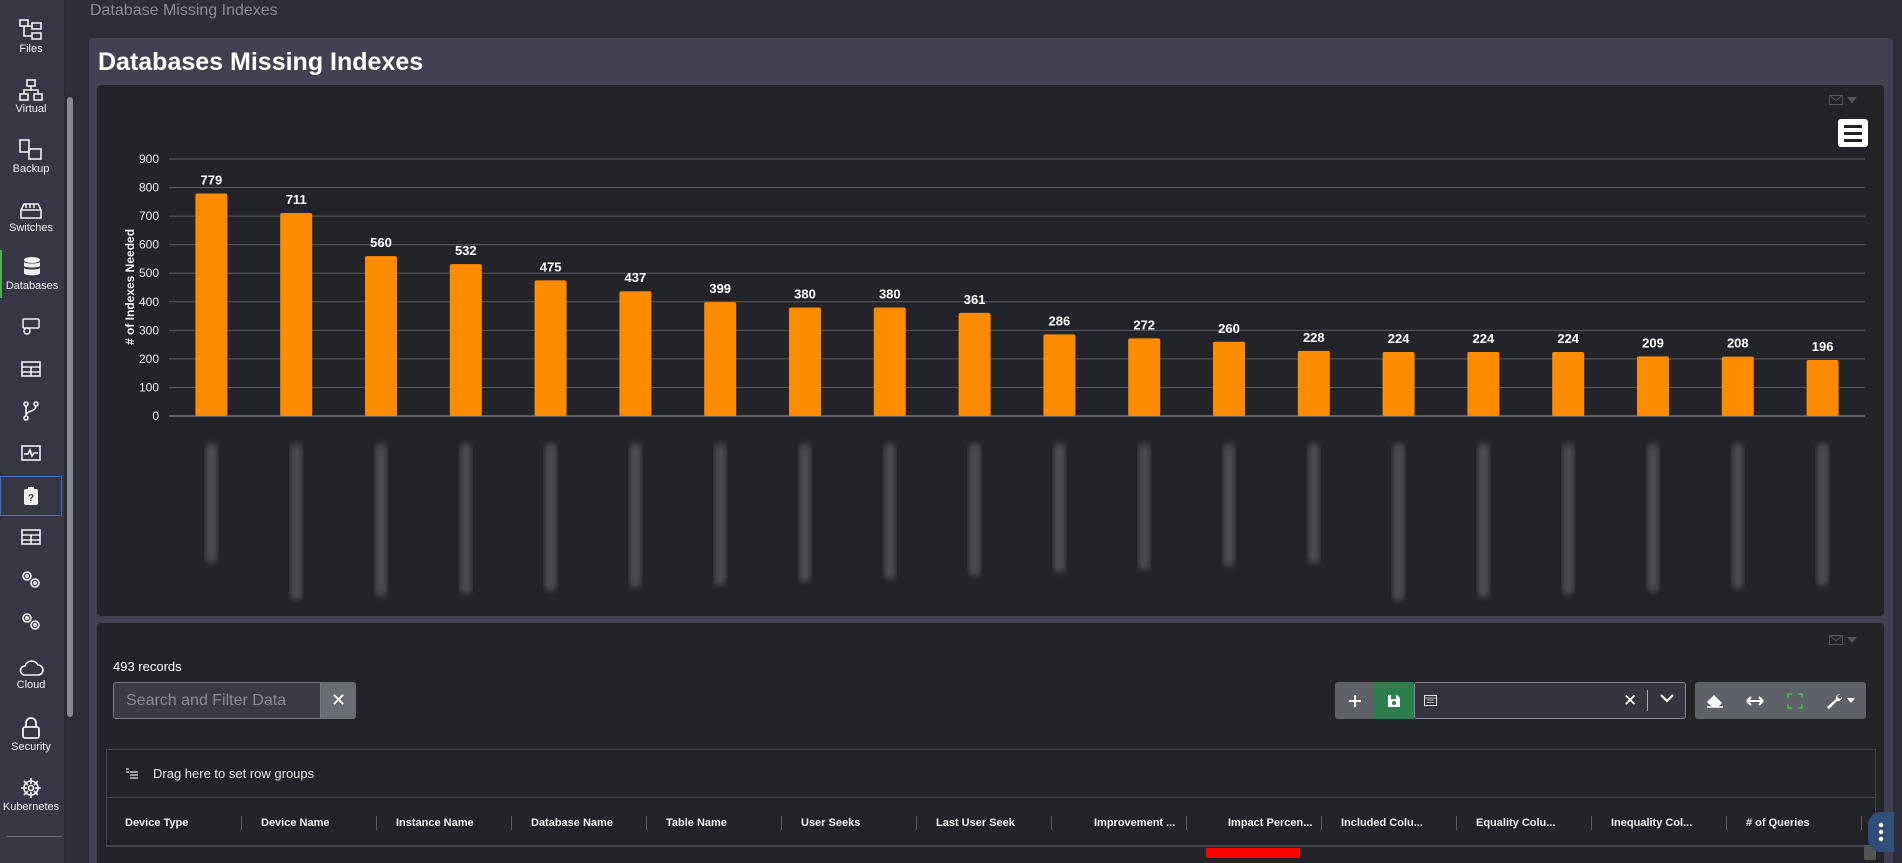  Describe the element at coordinates (31, 675) in the screenshot. I see `sidebar-item-cloud: Cloud` at that location.